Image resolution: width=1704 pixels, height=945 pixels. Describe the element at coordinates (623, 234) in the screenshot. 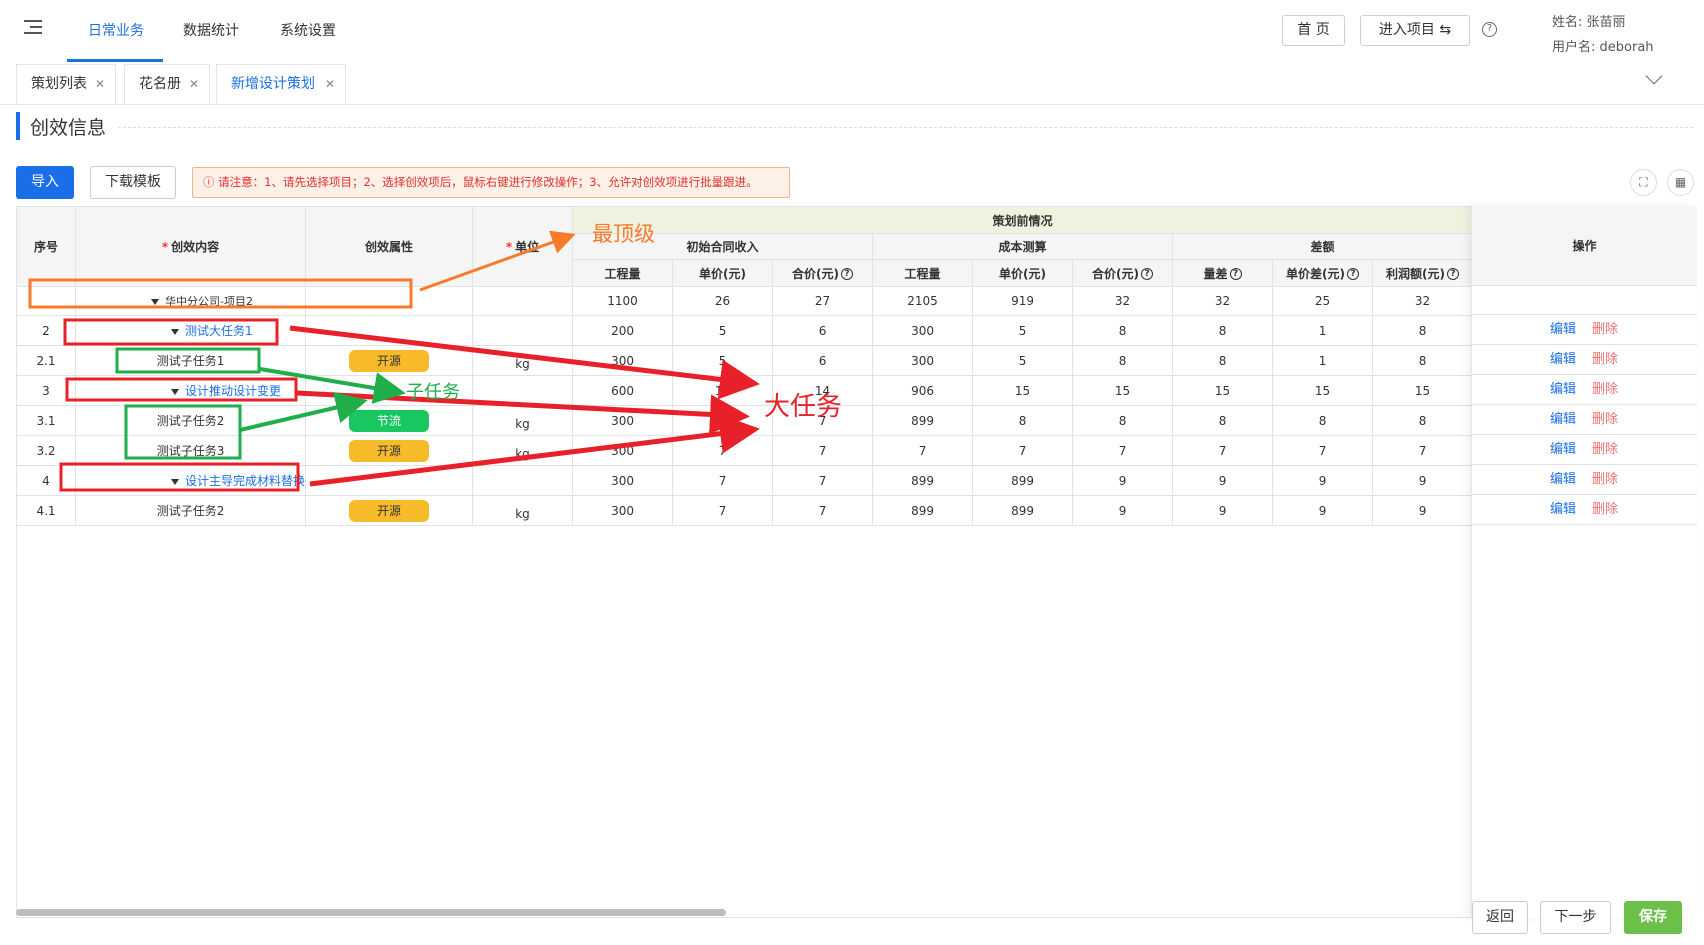

I see `annotation-top-level: 最顶级` at that location.